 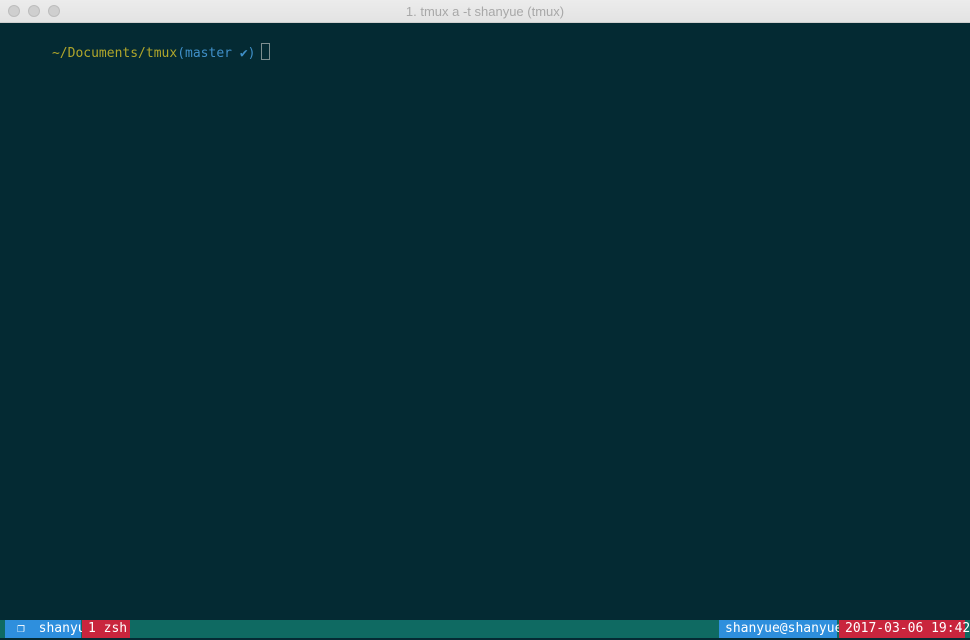 I want to click on host-segment: shanyue@shanyue, so click(x=780, y=629).